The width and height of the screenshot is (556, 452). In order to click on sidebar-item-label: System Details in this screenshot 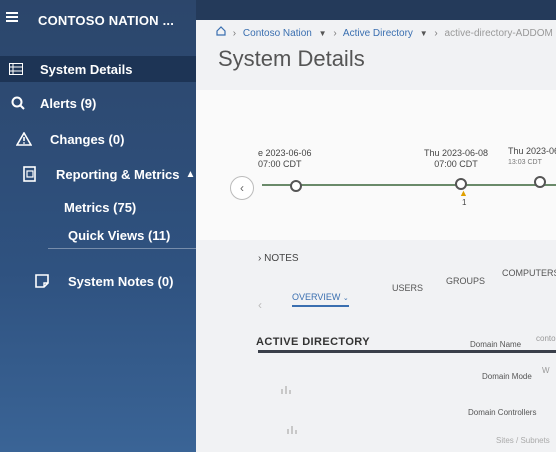, I will do `click(86, 69)`.